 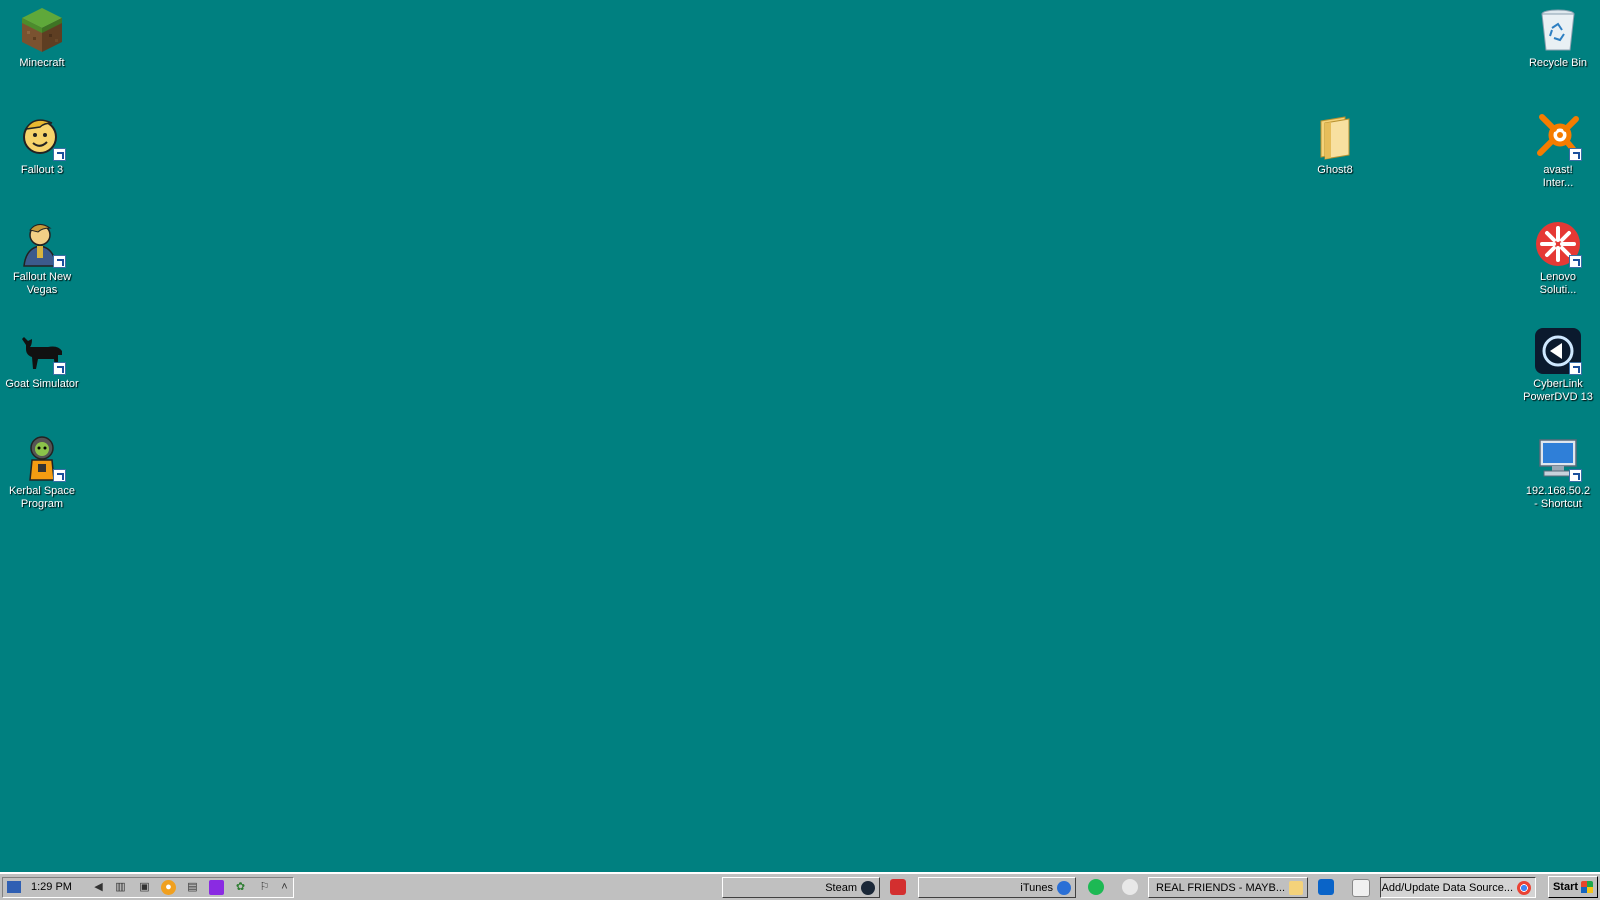 What do you see at coordinates (42, 384) in the screenshot?
I see `icon-label: Goat Simulator` at bounding box center [42, 384].